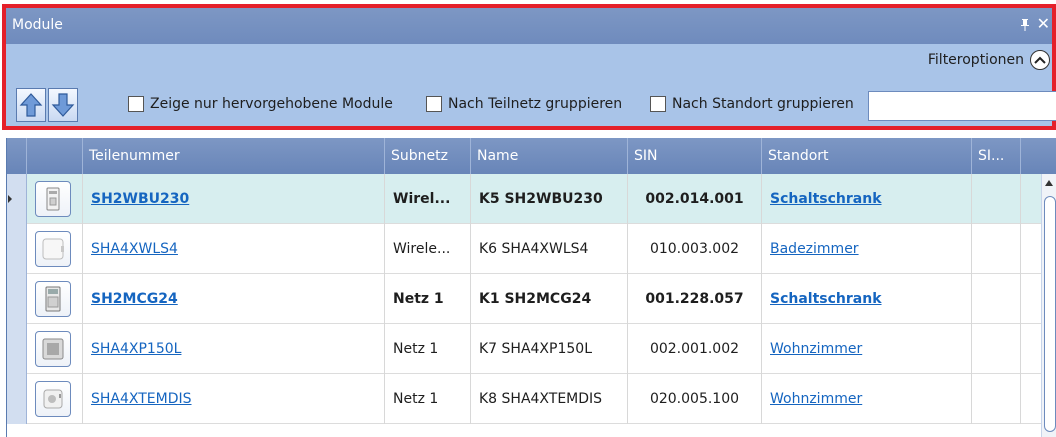 This screenshot has width=1056, height=437. What do you see at coordinates (975, 60) in the screenshot?
I see `filter-options-label: Filteroptionen` at bounding box center [975, 60].